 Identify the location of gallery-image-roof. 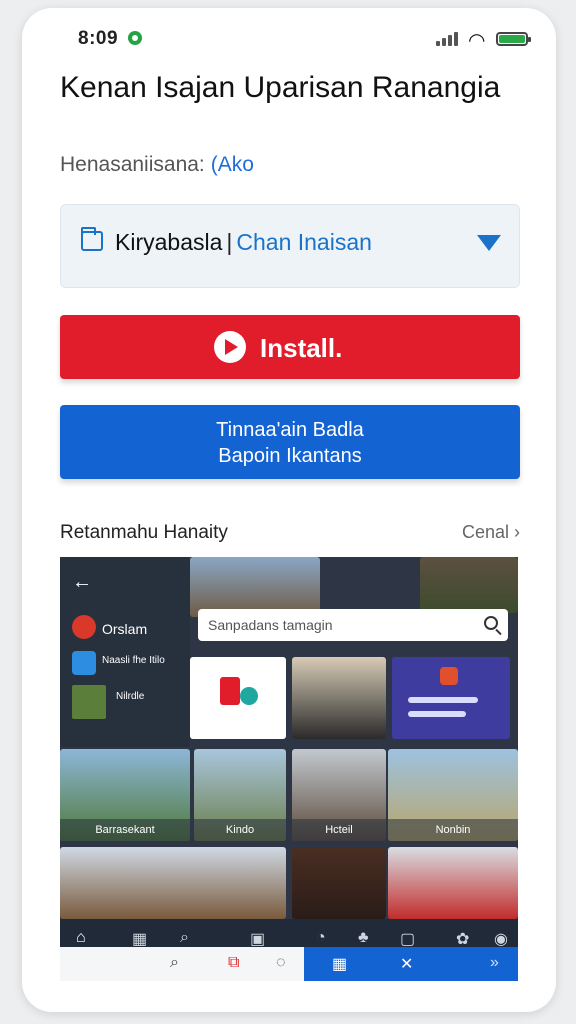
(469, 585).